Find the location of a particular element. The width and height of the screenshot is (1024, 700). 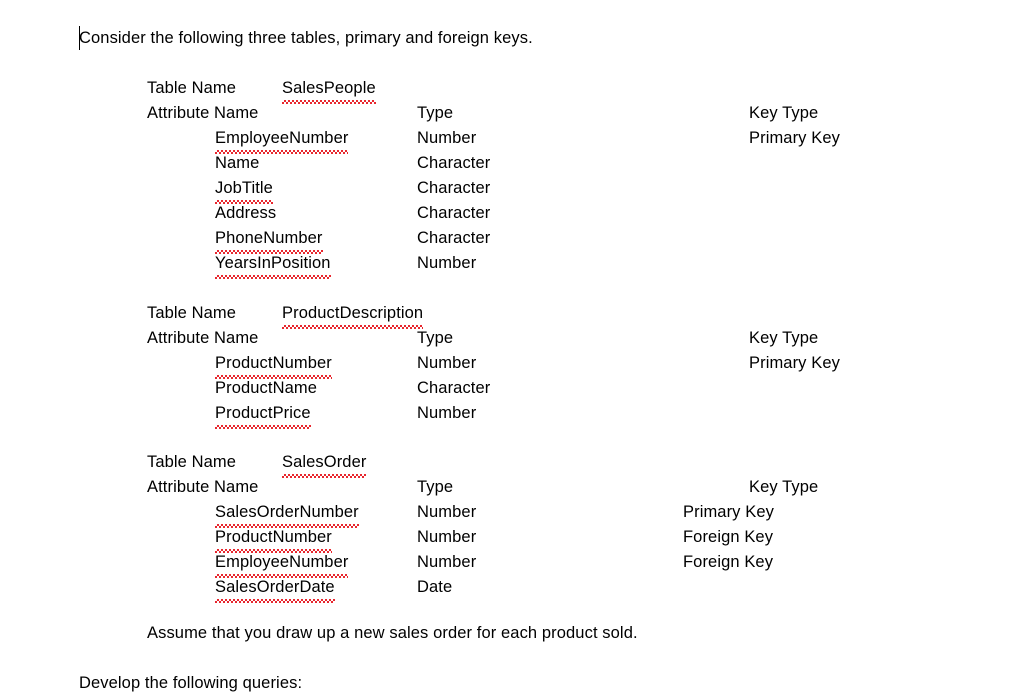

table-1-attr-6-type: Number is located at coordinates (447, 263).